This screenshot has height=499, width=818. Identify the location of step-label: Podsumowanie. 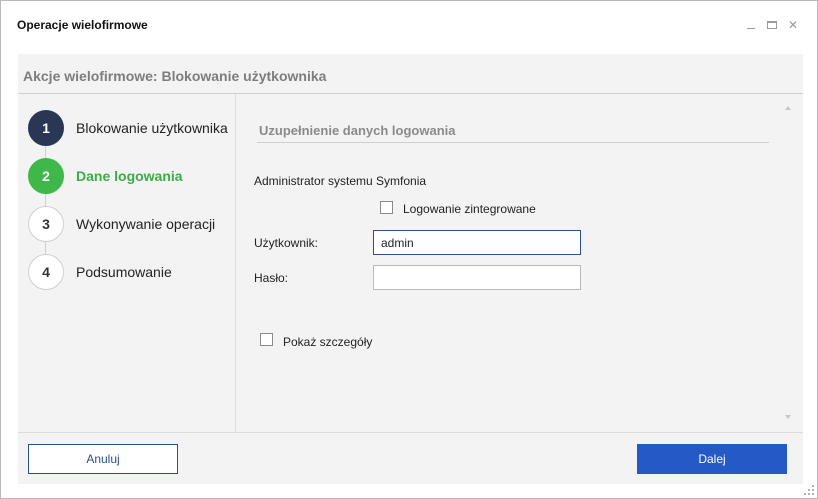
(124, 272).